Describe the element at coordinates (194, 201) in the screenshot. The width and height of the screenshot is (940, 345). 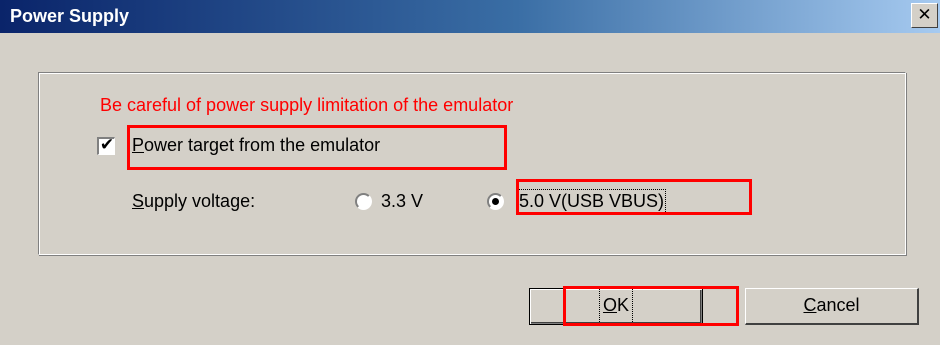
I see `supply-voltage-label: Supply voltage:` at that location.